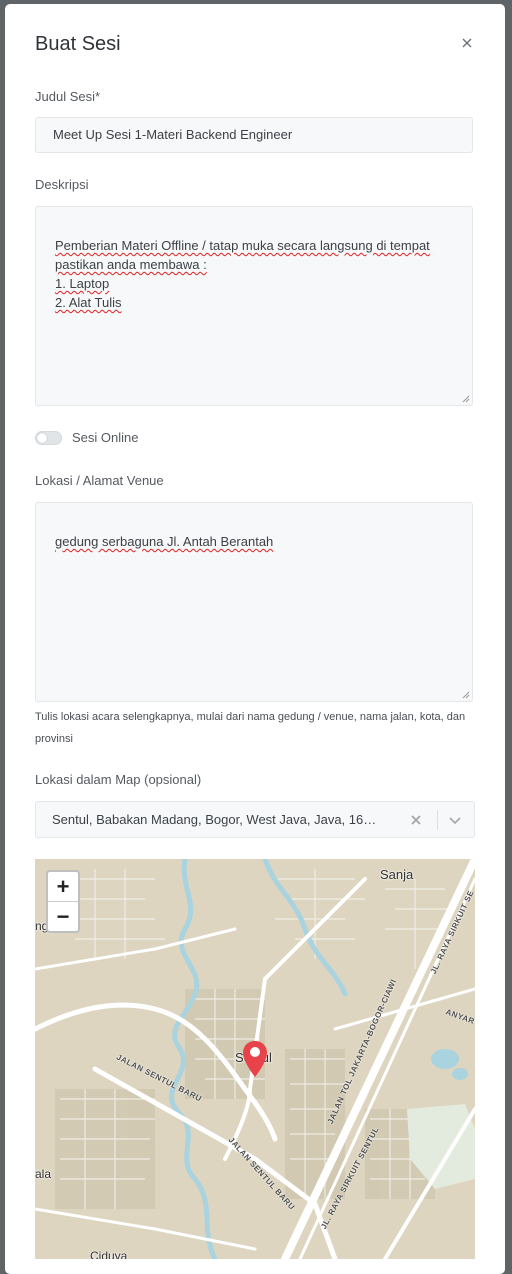  What do you see at coordinates (254, 135) in the screenshot?
I see `session-title-input: Meet Up Sesi 1-Materi Backend Engineer` at bounding box center [254, 135].